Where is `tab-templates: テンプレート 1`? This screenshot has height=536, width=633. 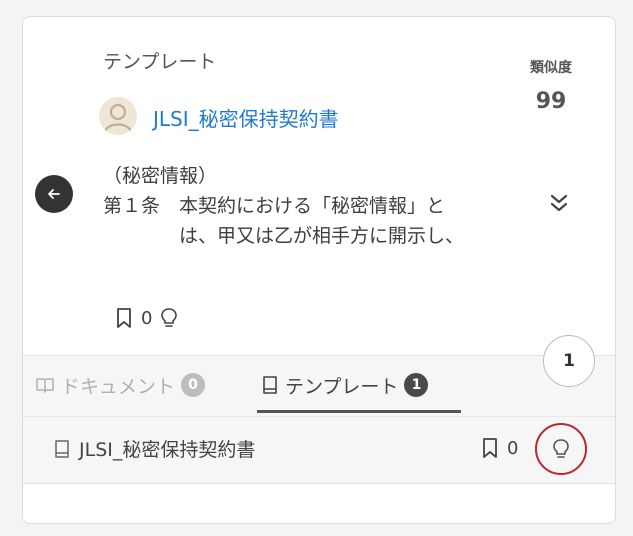 tab-templates: テンプレート 1 is located at coordinates (345, 385).